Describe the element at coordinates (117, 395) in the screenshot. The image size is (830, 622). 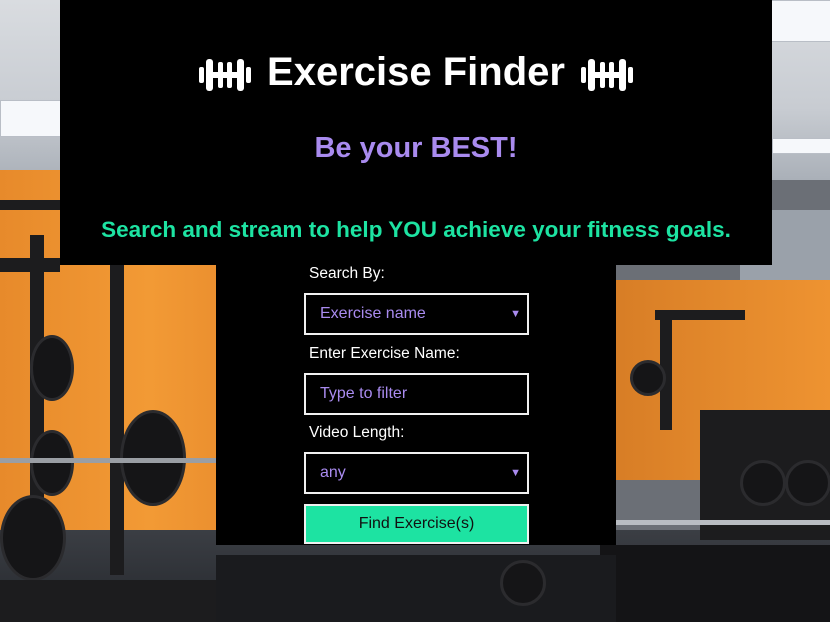
I see `rack-post` at that location.